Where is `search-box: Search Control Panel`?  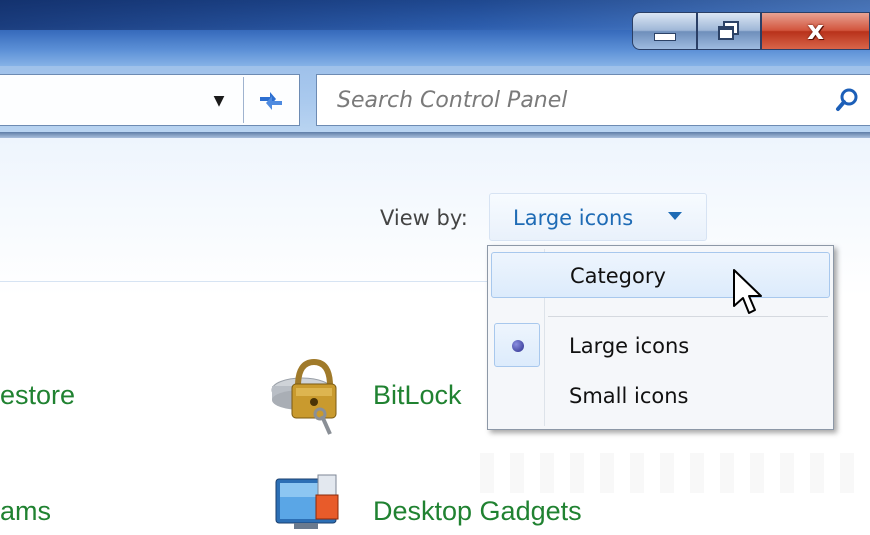 search-box: Search Control Panel is located at coordinates (593, 100).